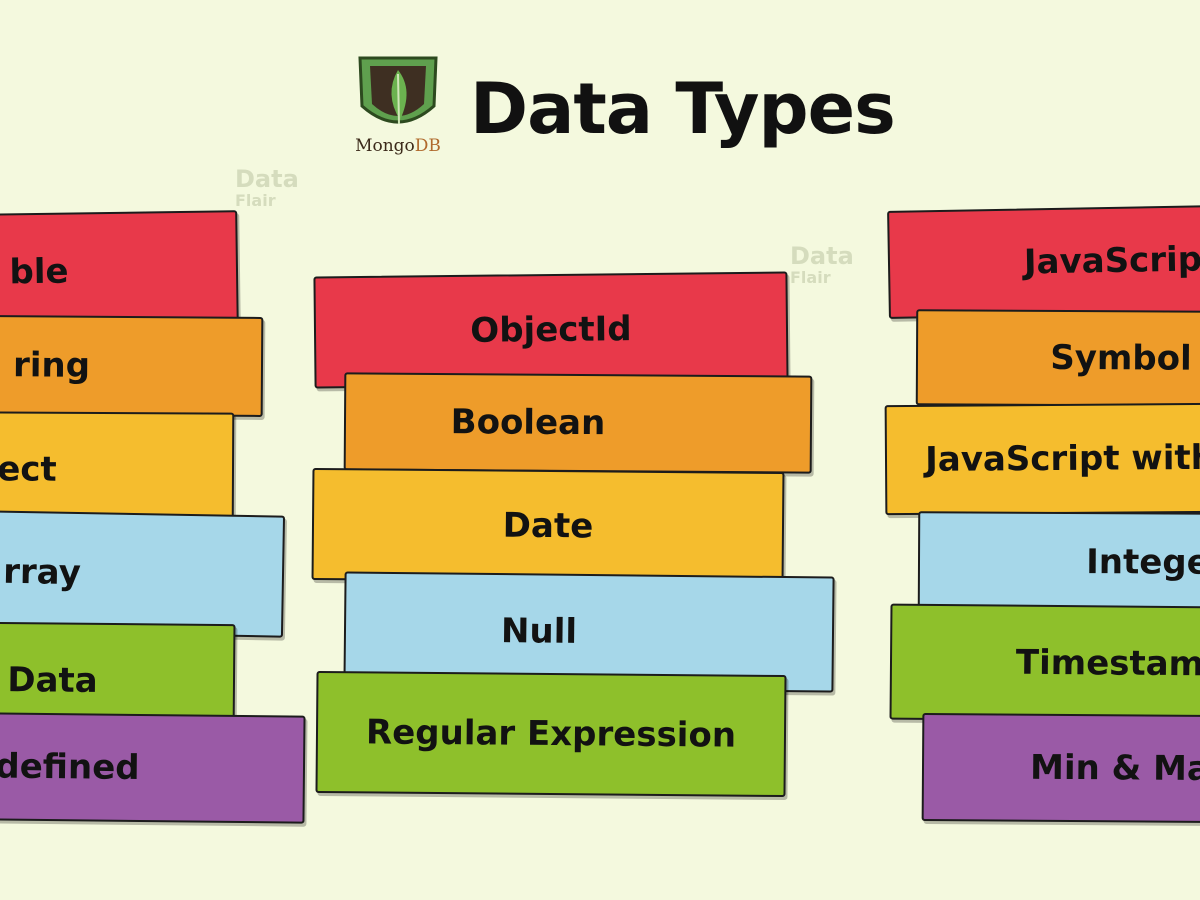 The image size is (1200, 900). I want to click on type-block-javascript: JavaScrip, so click(1043, 262).